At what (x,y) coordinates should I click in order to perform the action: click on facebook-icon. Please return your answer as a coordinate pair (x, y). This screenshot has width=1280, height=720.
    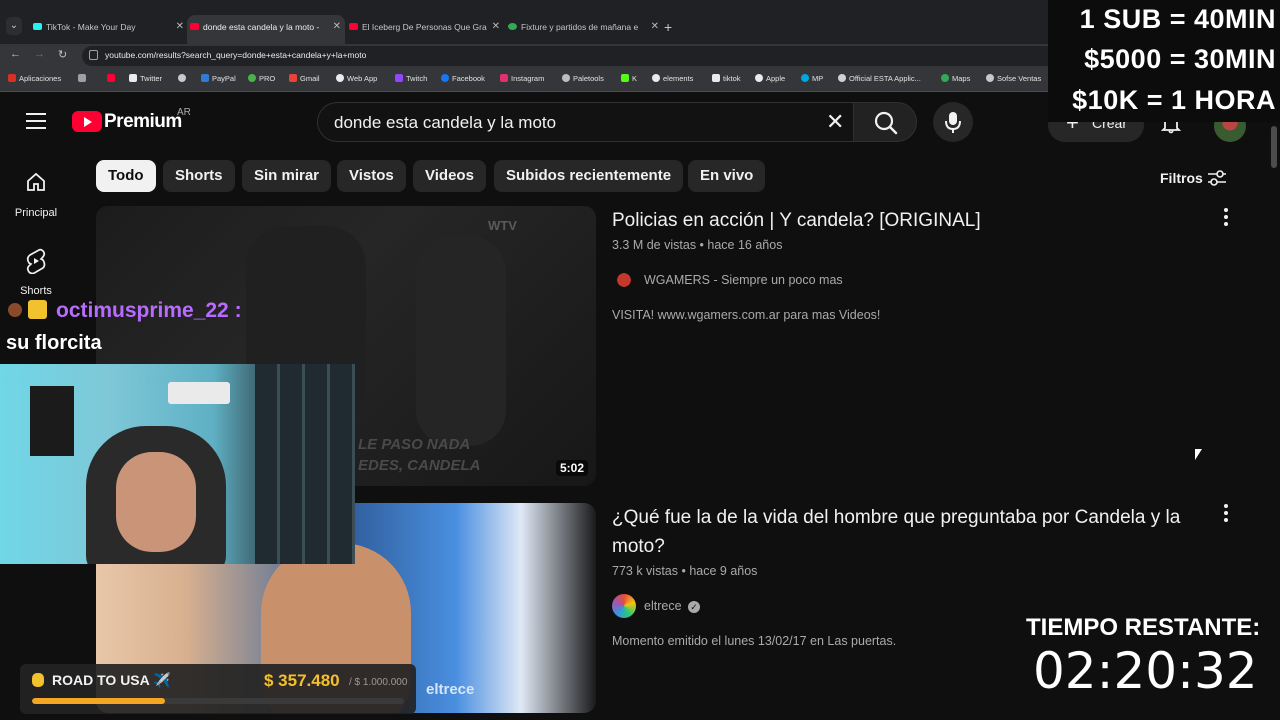
    Looking at the image, I should click on (445, 78).